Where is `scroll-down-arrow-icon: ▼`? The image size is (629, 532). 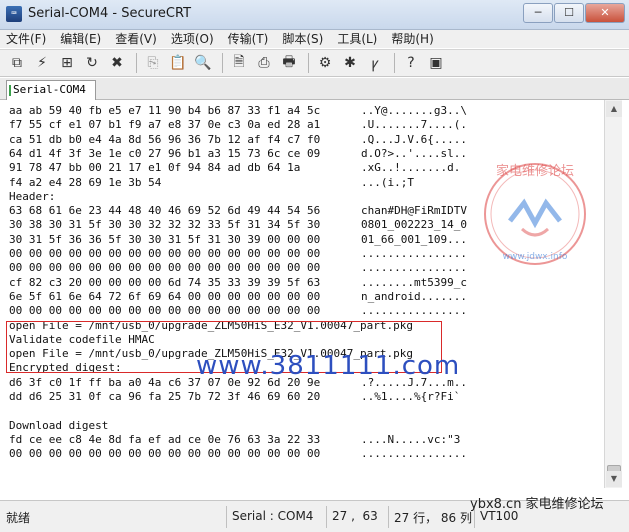 scroll-down-arrow-icon: ▼ is located at coordinates (614, 479).